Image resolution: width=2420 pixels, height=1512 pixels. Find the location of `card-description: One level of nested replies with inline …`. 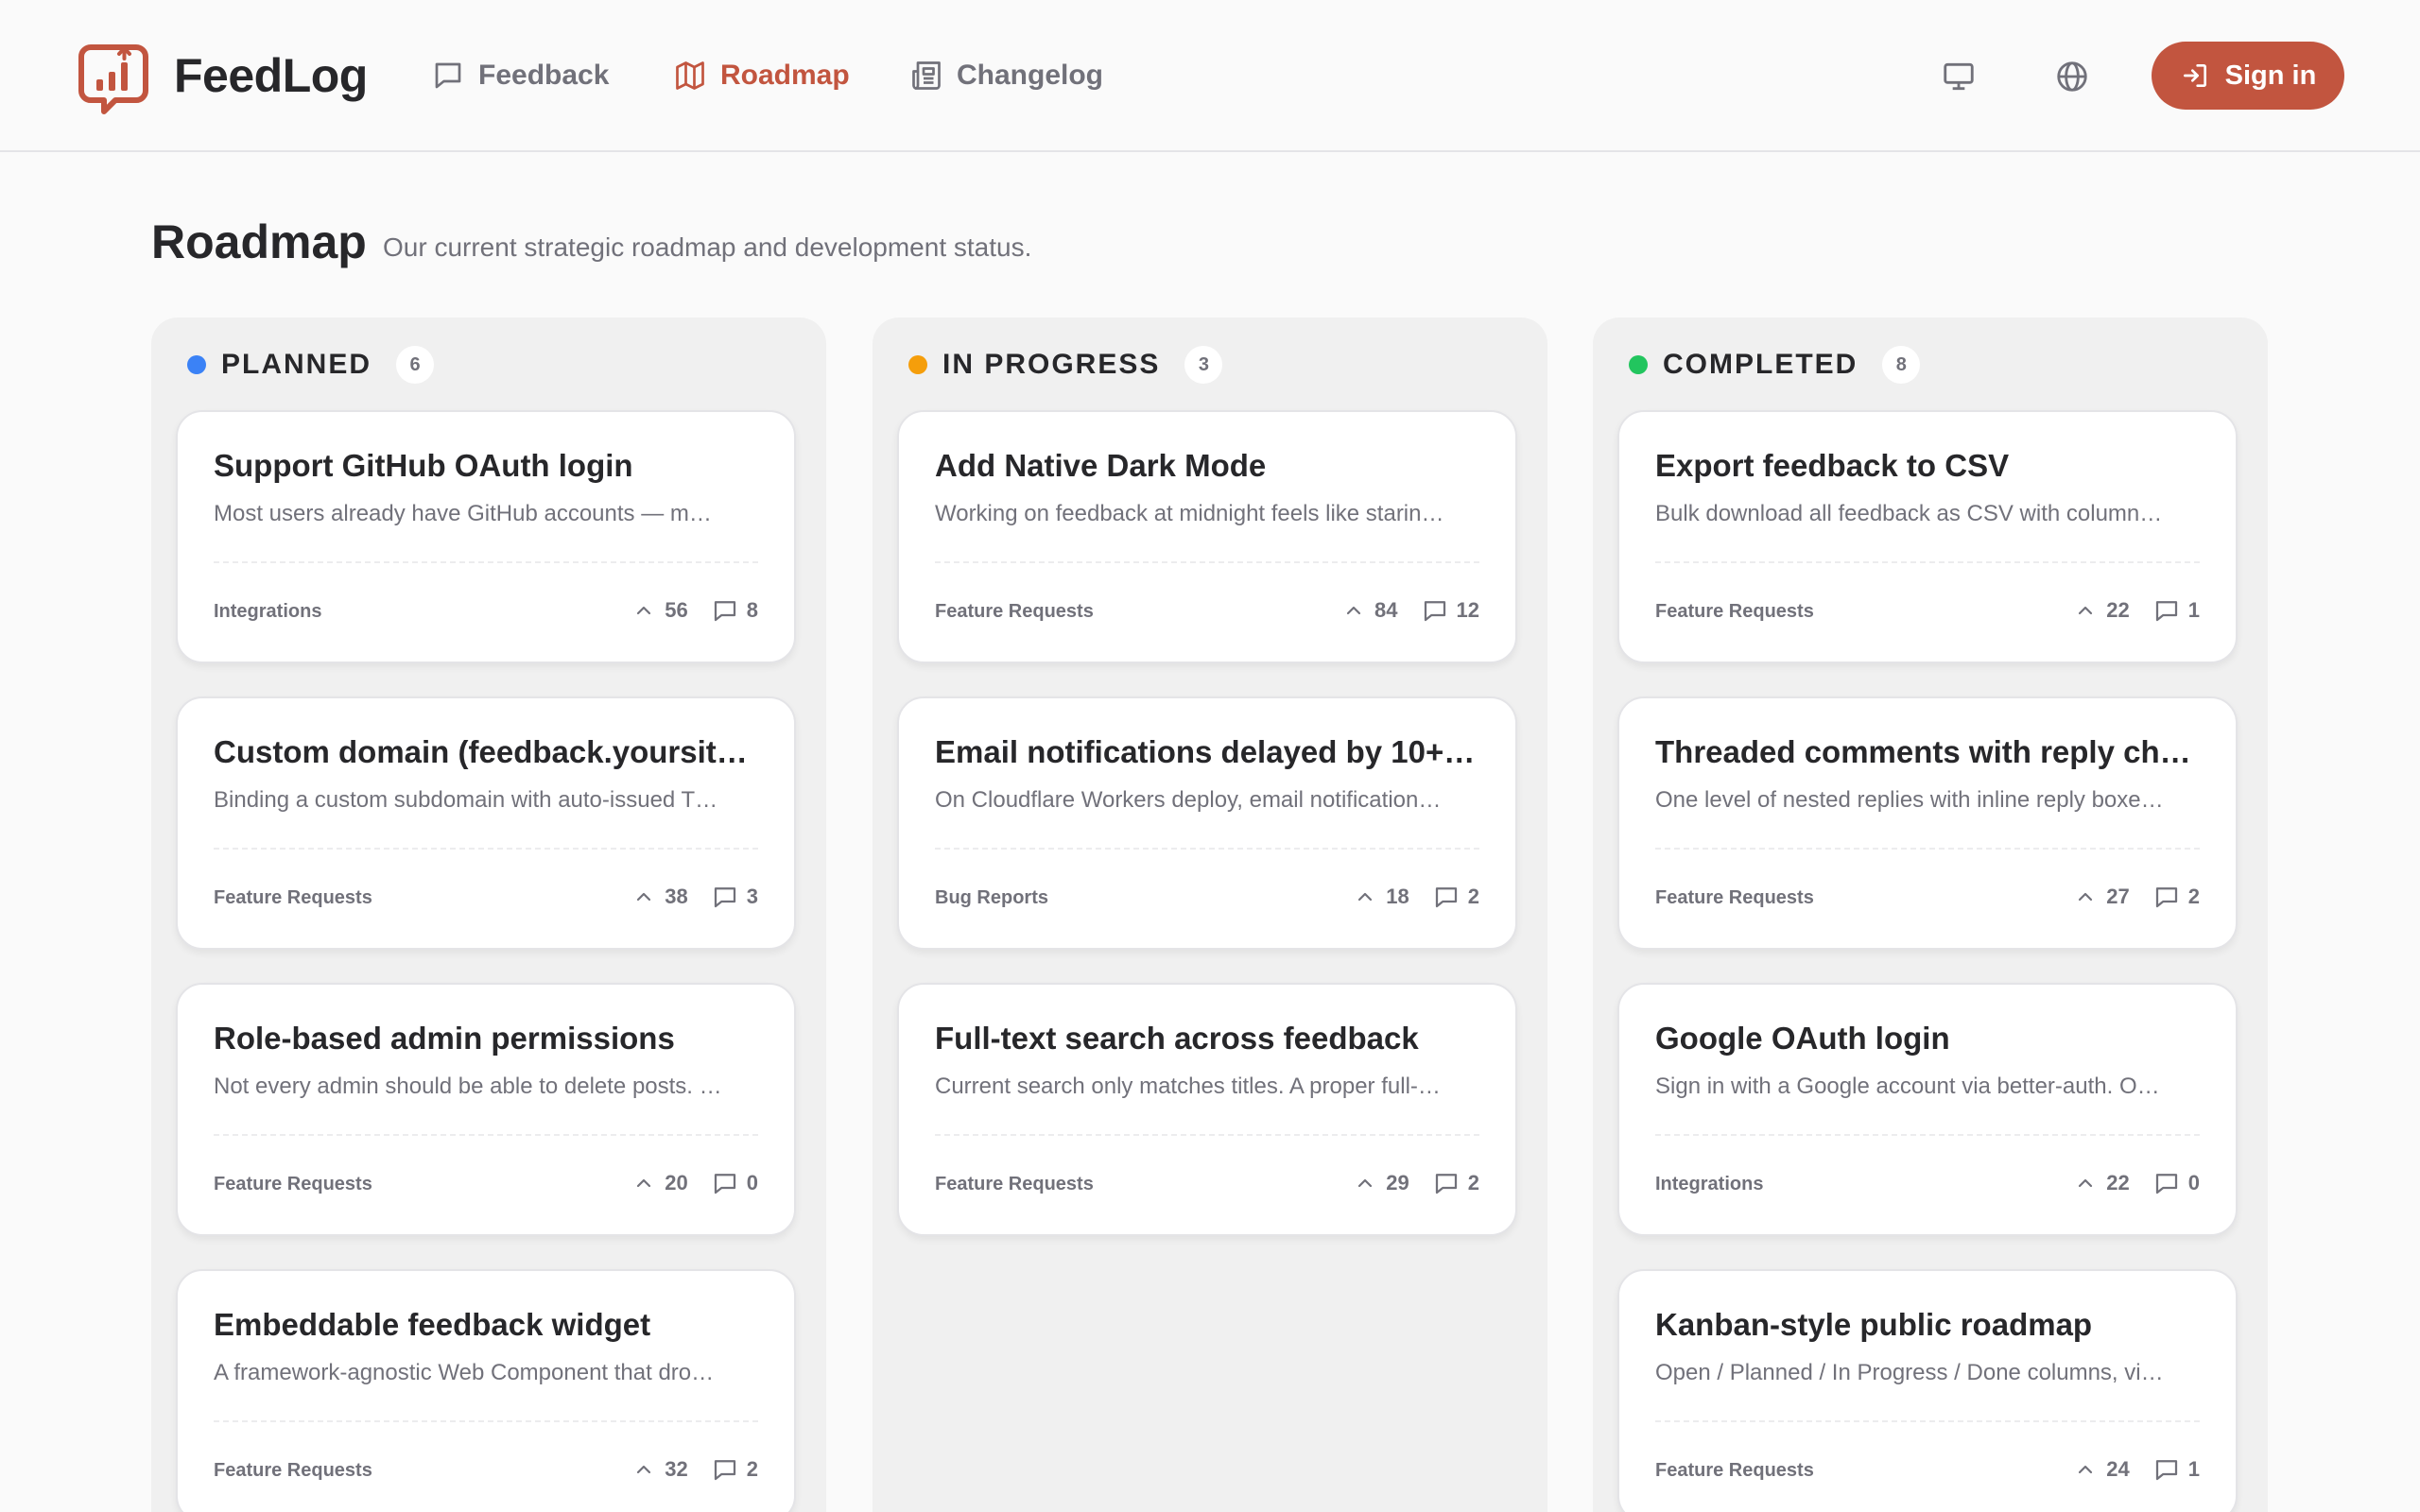

card-description: One level of nested replies with inline … is located at coordinates (1910, 800).